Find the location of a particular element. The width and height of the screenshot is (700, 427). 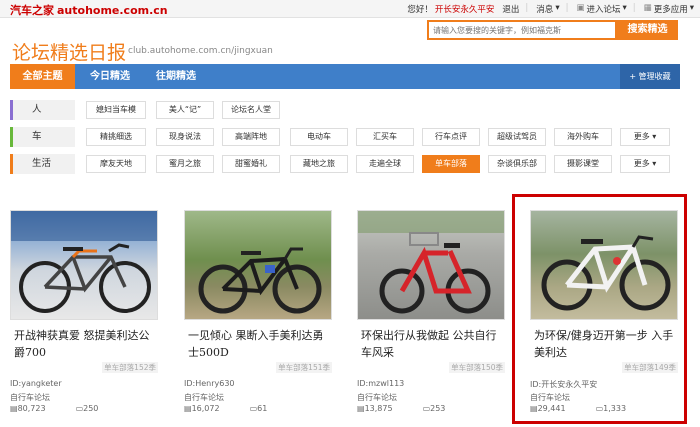

tag-item: 精挑细选 is located at coordinates (116, 137).